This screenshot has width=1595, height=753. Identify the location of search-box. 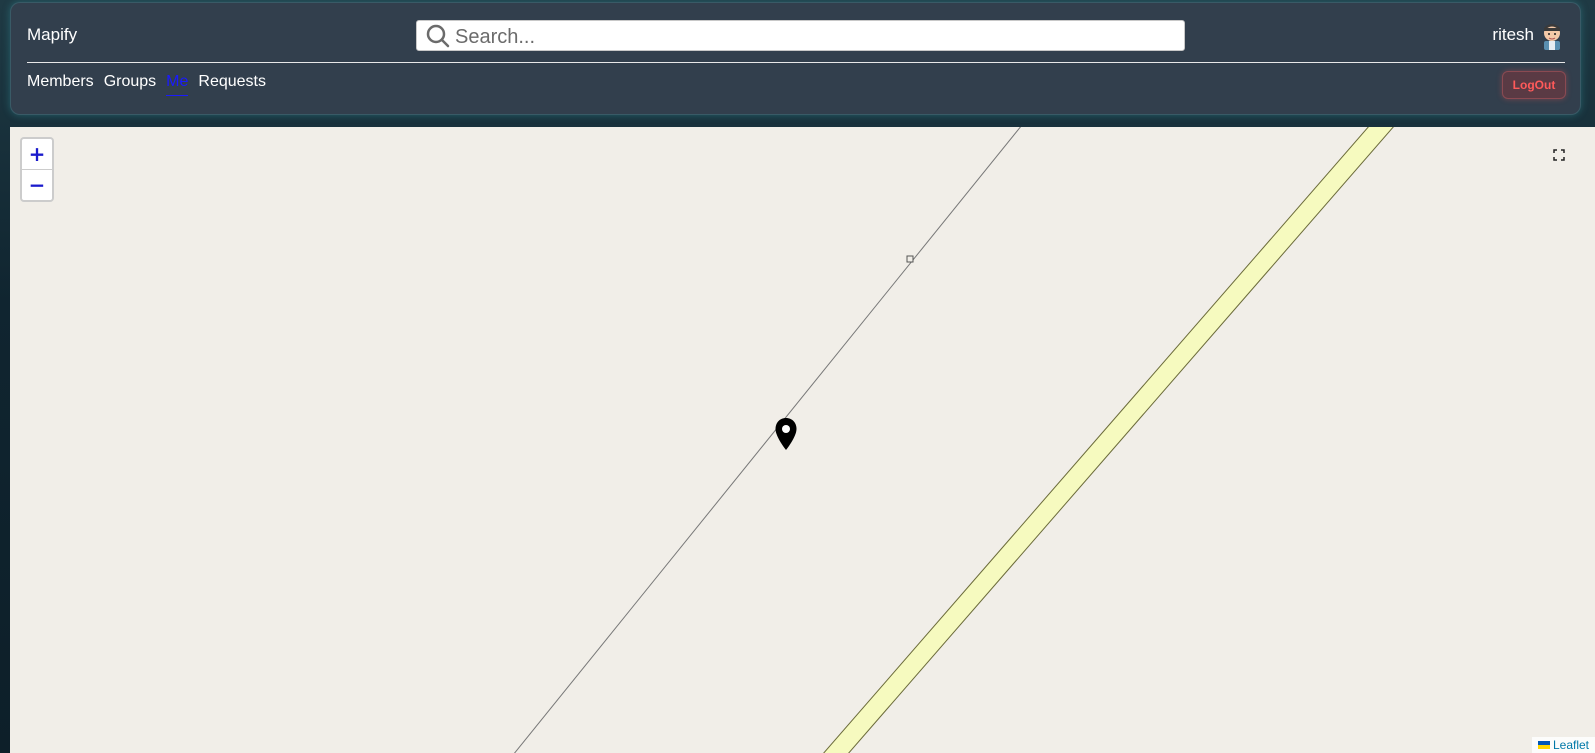
(800, 35).